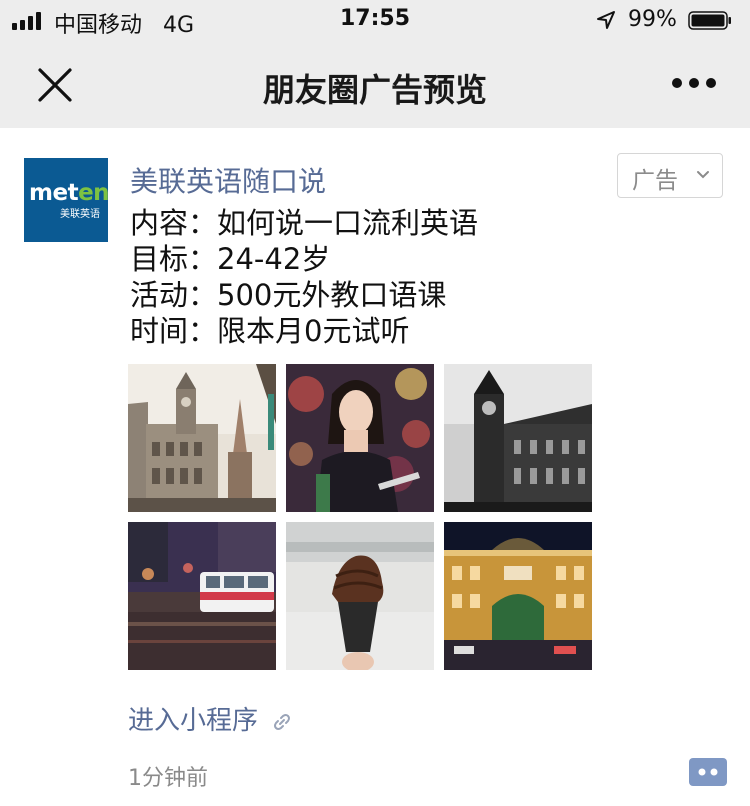 The width and height of the screenshot is (750, 806). What do you see at coordinates (375, 20) in the screenshot?
I see `status-bar: 中国移动 4G 17:55 99%` at bounding box center [375, 20].